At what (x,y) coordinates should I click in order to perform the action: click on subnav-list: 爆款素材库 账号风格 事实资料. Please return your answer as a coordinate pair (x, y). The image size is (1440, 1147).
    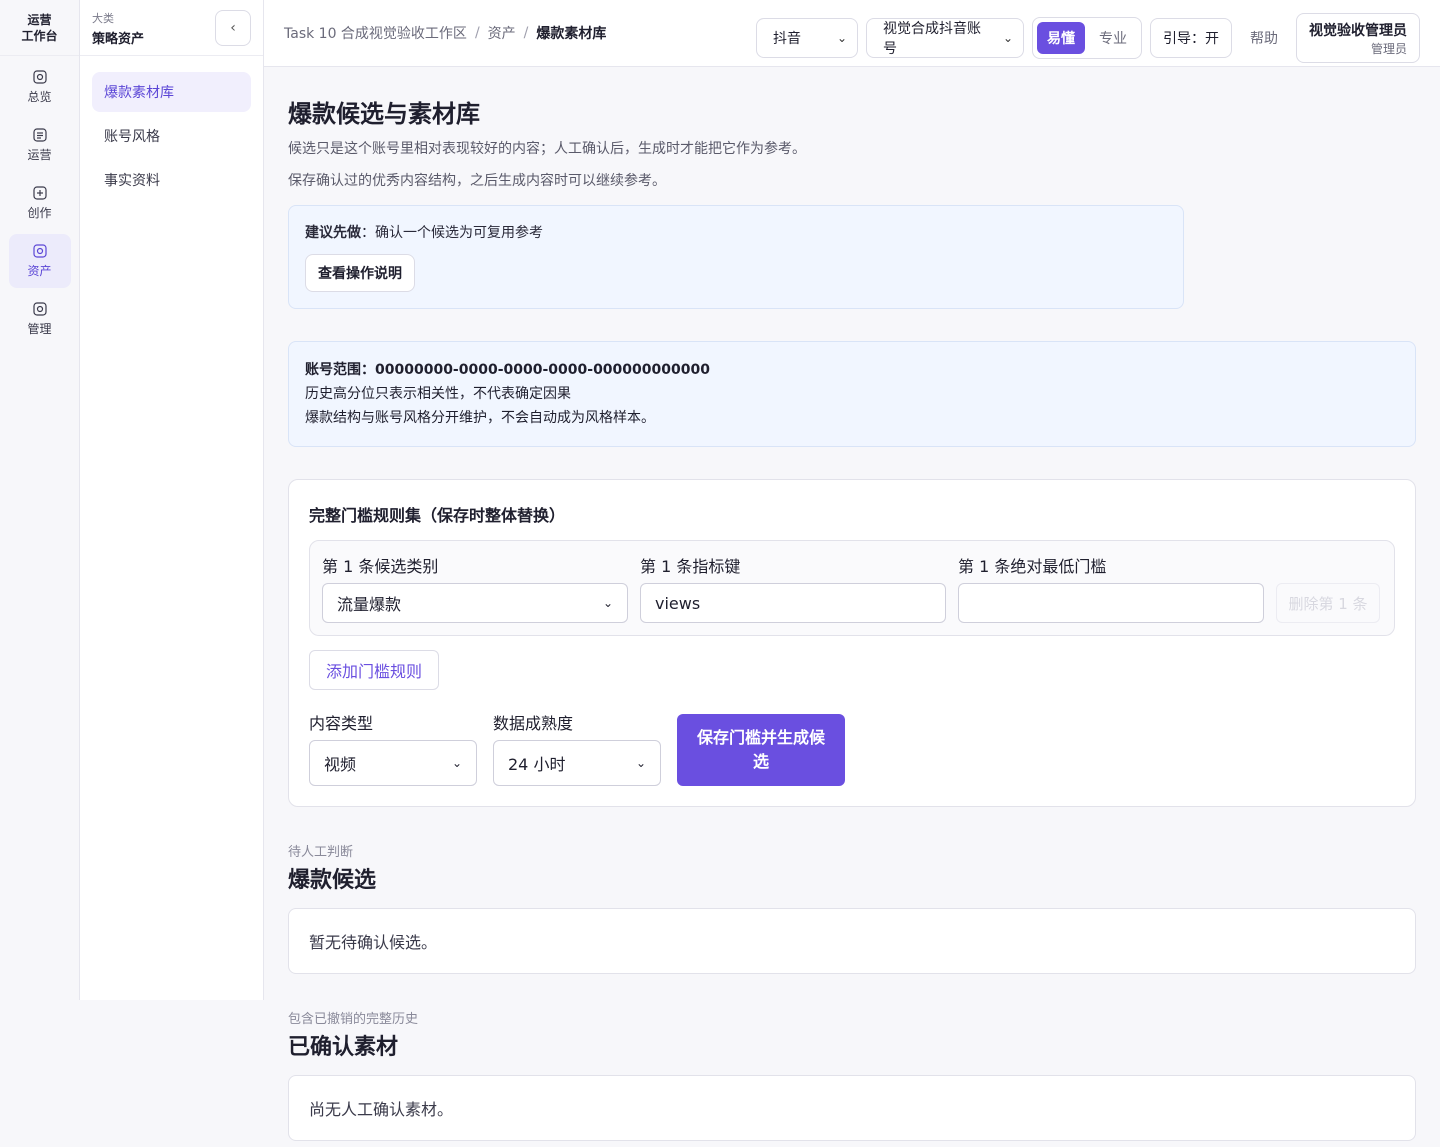
    Looking at the image, I should click on (171, 138).